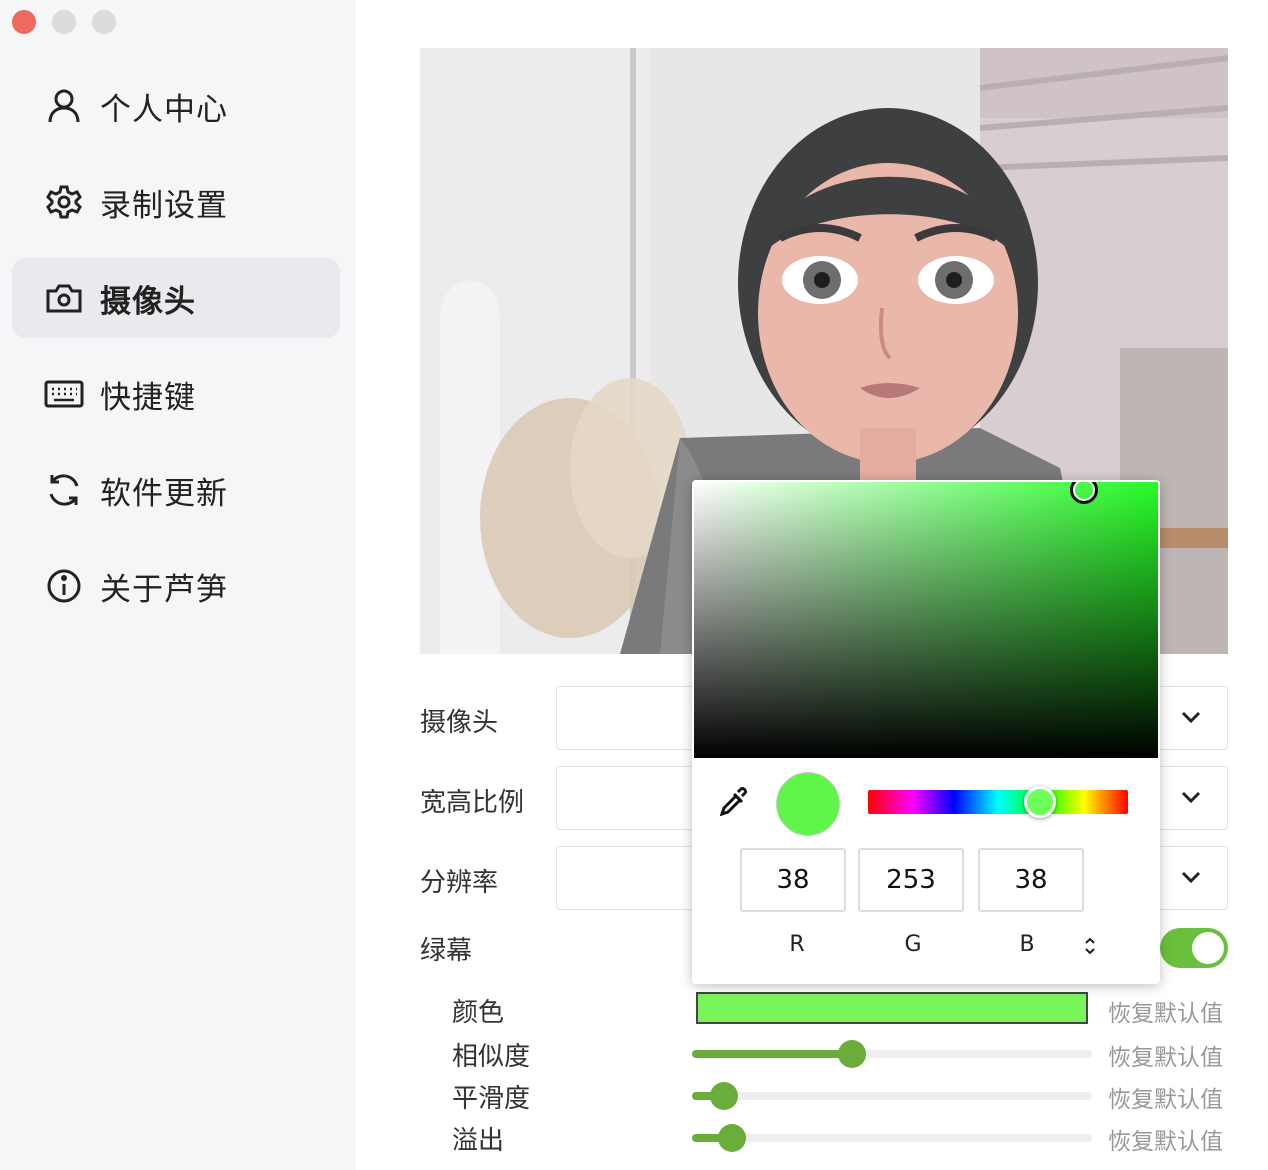 The width and height of the screenshot is (1268, 1170). What do you see at coordinates (64, 586) in the screenshot?
I see `info-icon` at bounding box center [64, 586].